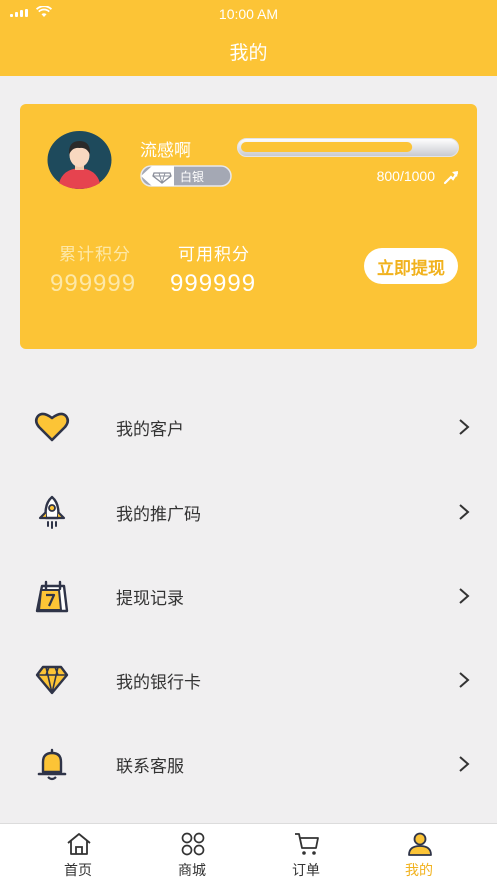  Describe the element at coordinates (52, 680) in the screenshot. I see `diamond-icon` at that location.